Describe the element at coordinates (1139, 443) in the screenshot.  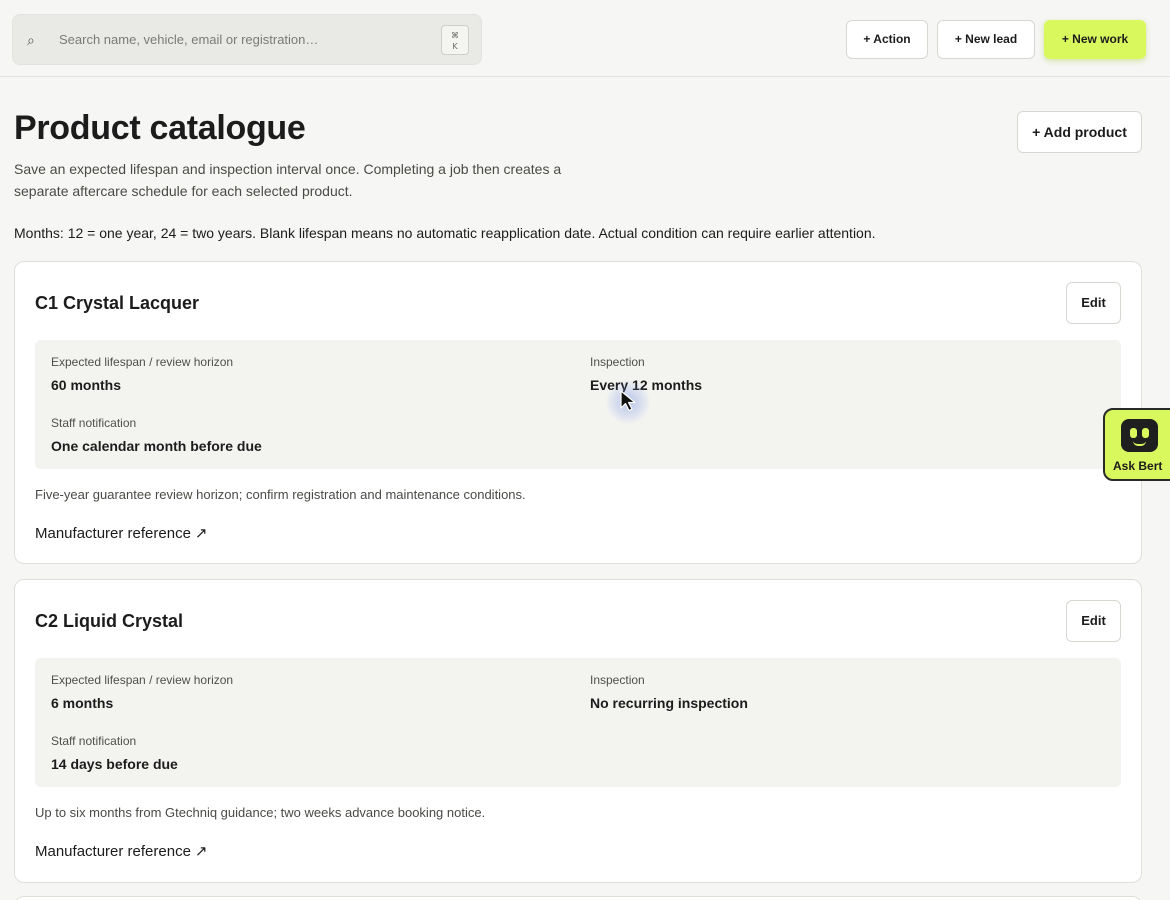
I see `bert-smile` at that location.